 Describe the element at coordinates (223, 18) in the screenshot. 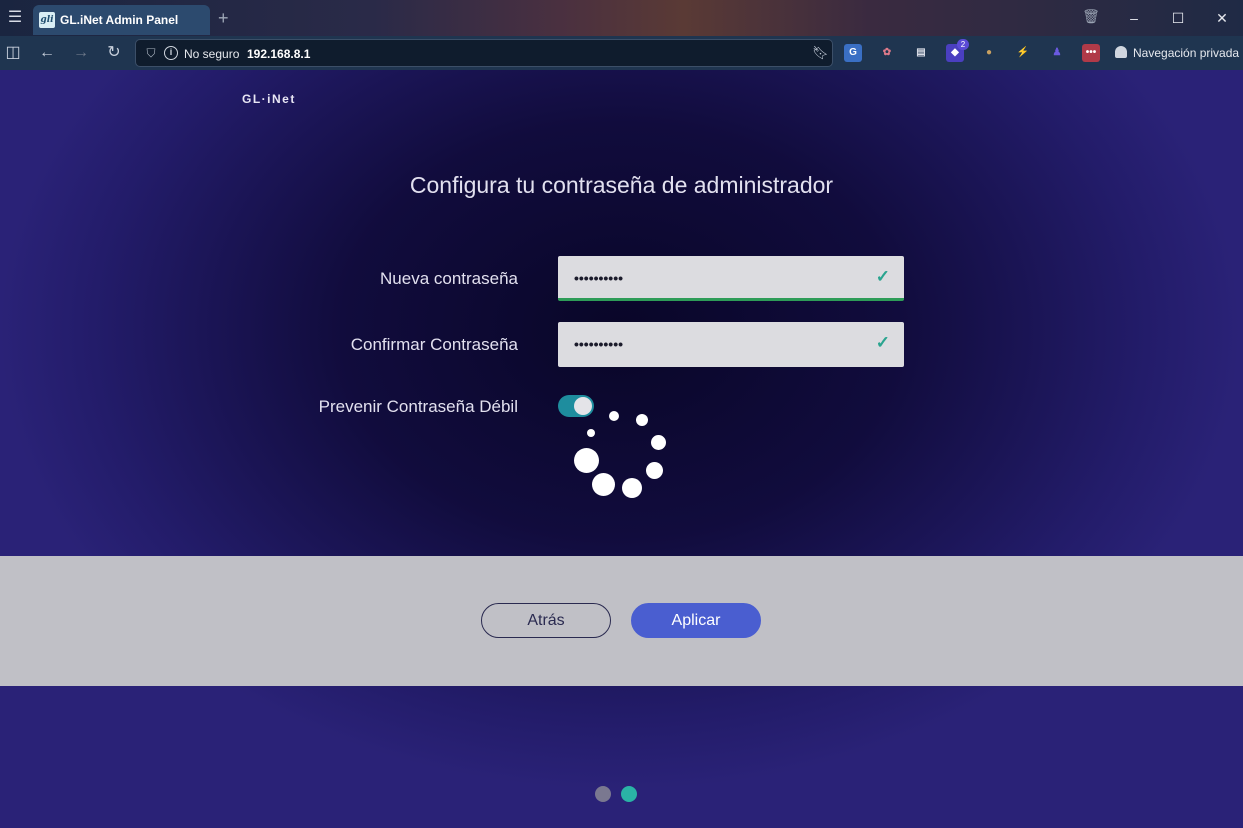

I see `new-tab-button: +` at that location.